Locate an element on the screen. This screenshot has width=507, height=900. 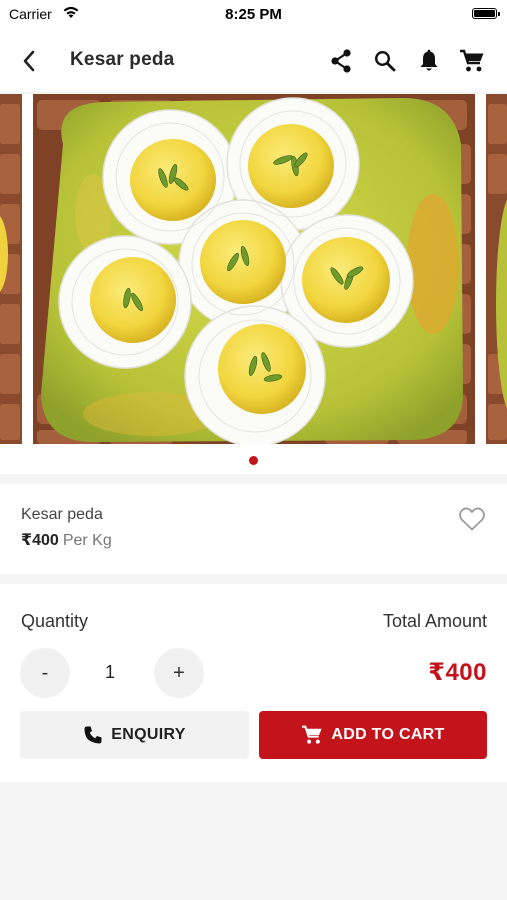
page-title: Kesar peda is located at coordinates (122, 59).